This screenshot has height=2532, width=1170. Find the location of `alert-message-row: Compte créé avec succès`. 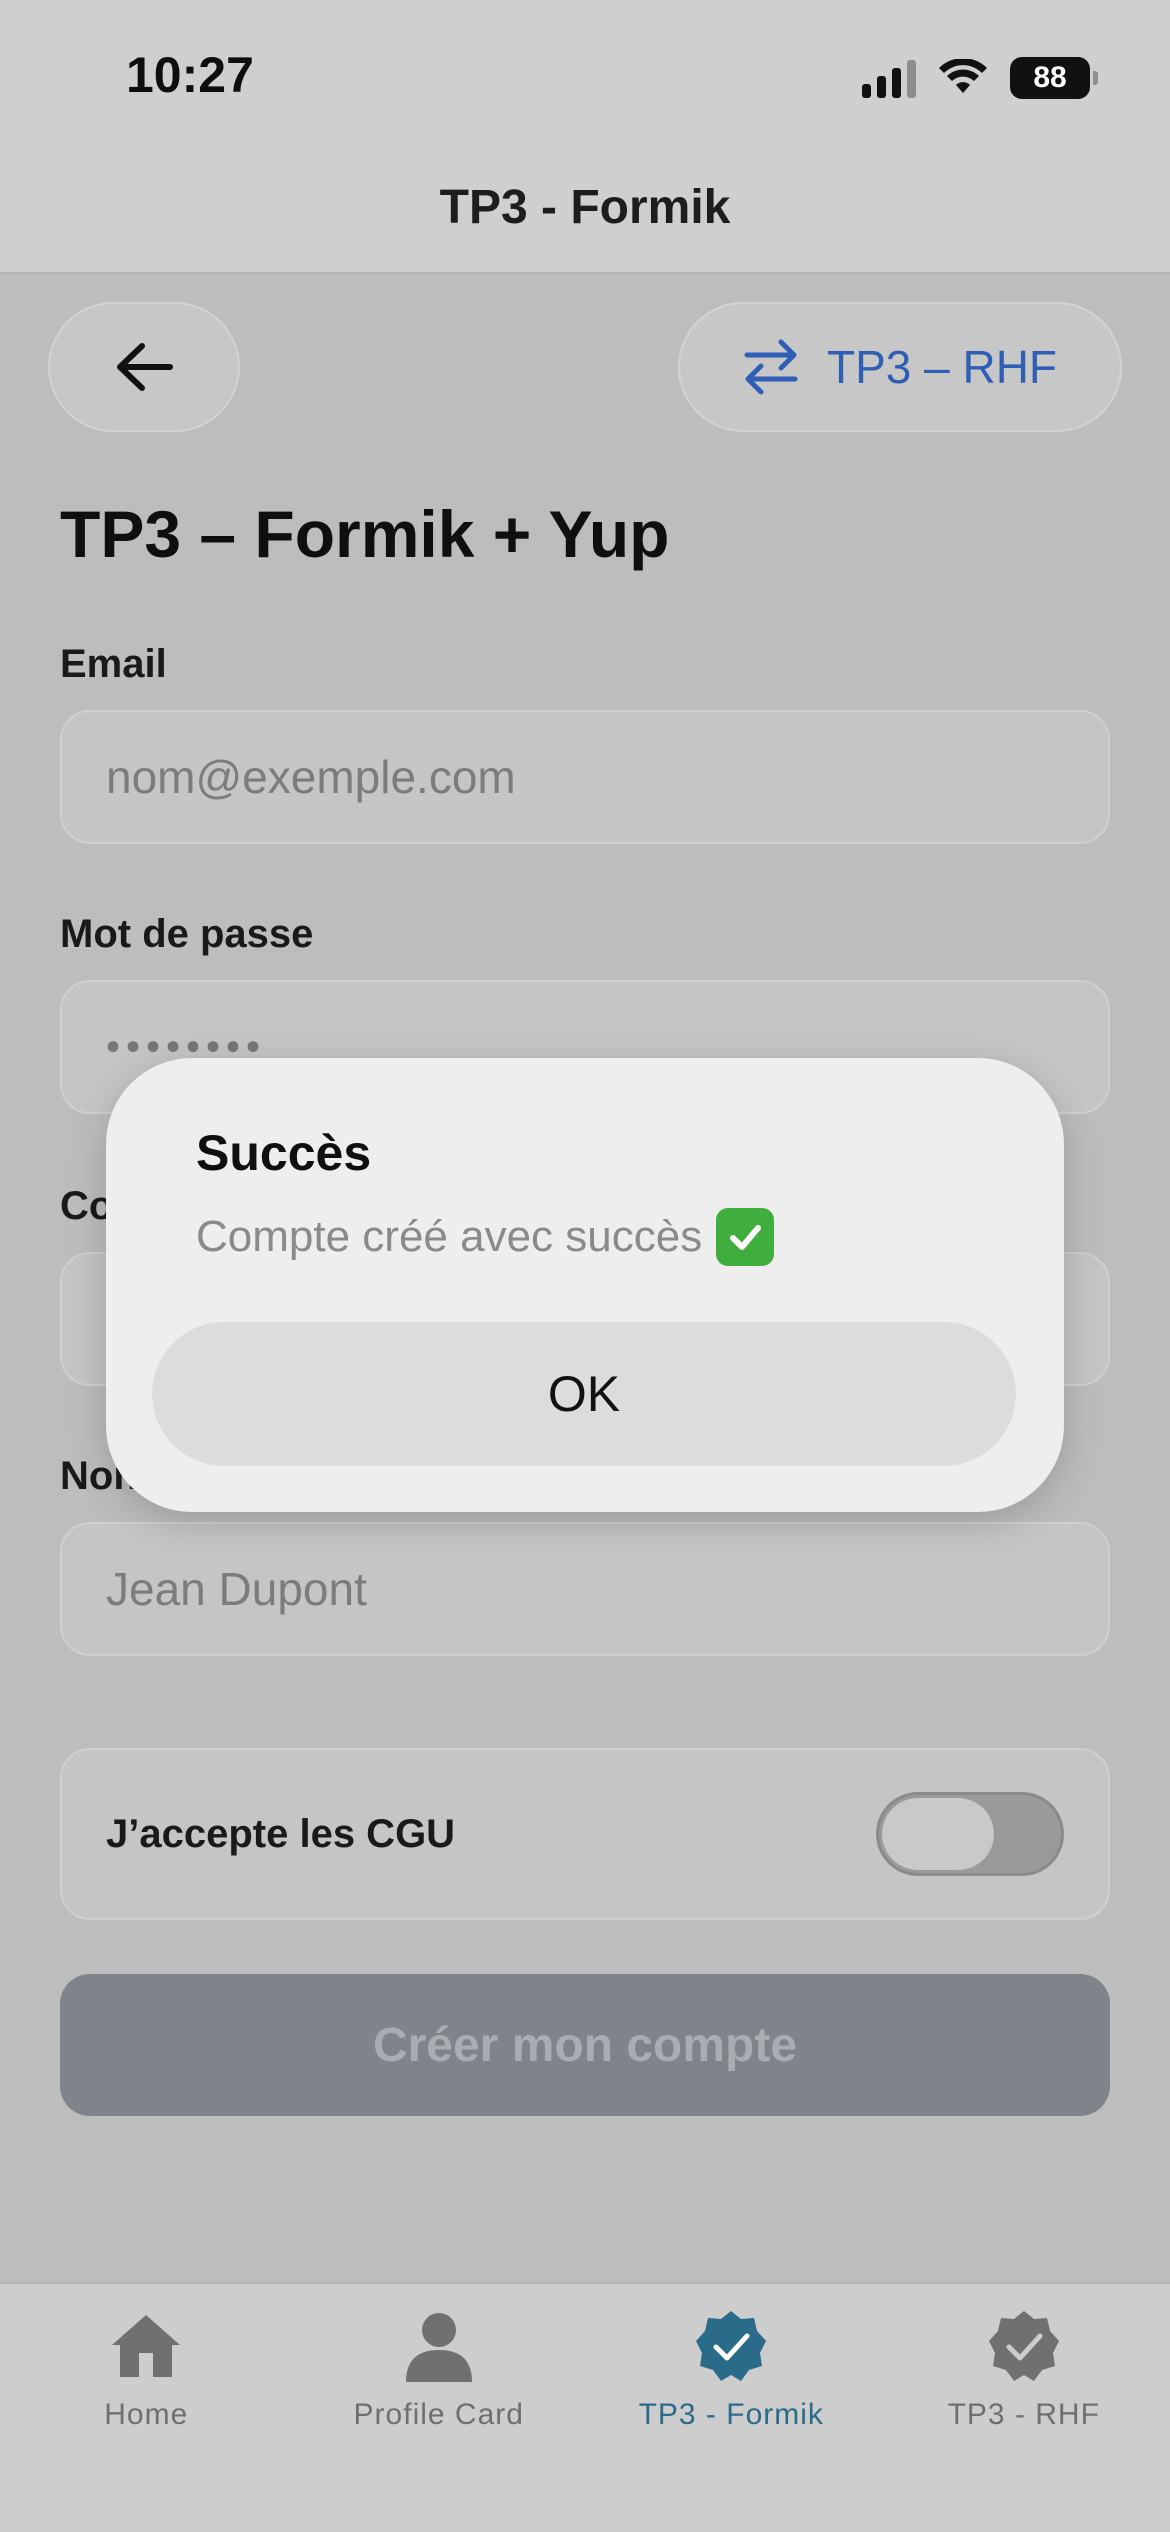

alert-message-row: Compte créé avec succès is located at coordinates (485, 1237).